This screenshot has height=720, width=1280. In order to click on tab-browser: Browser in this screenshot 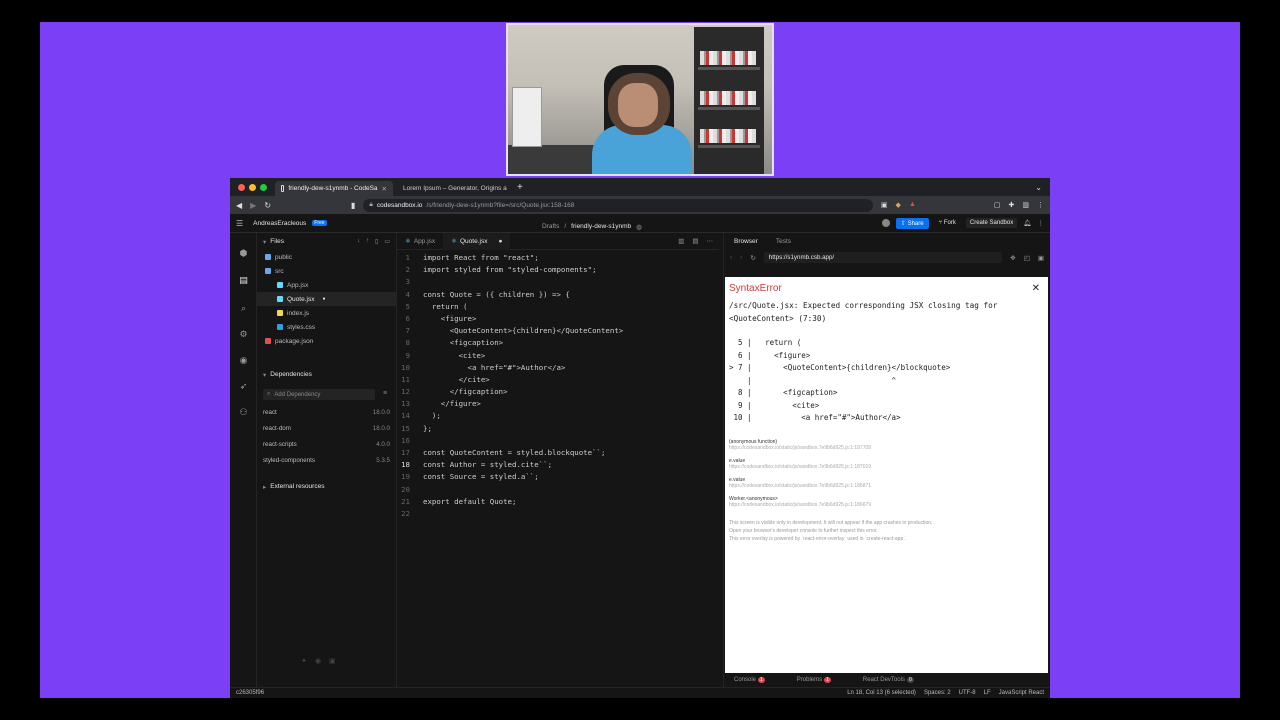, I will do `click(746, 241)`.